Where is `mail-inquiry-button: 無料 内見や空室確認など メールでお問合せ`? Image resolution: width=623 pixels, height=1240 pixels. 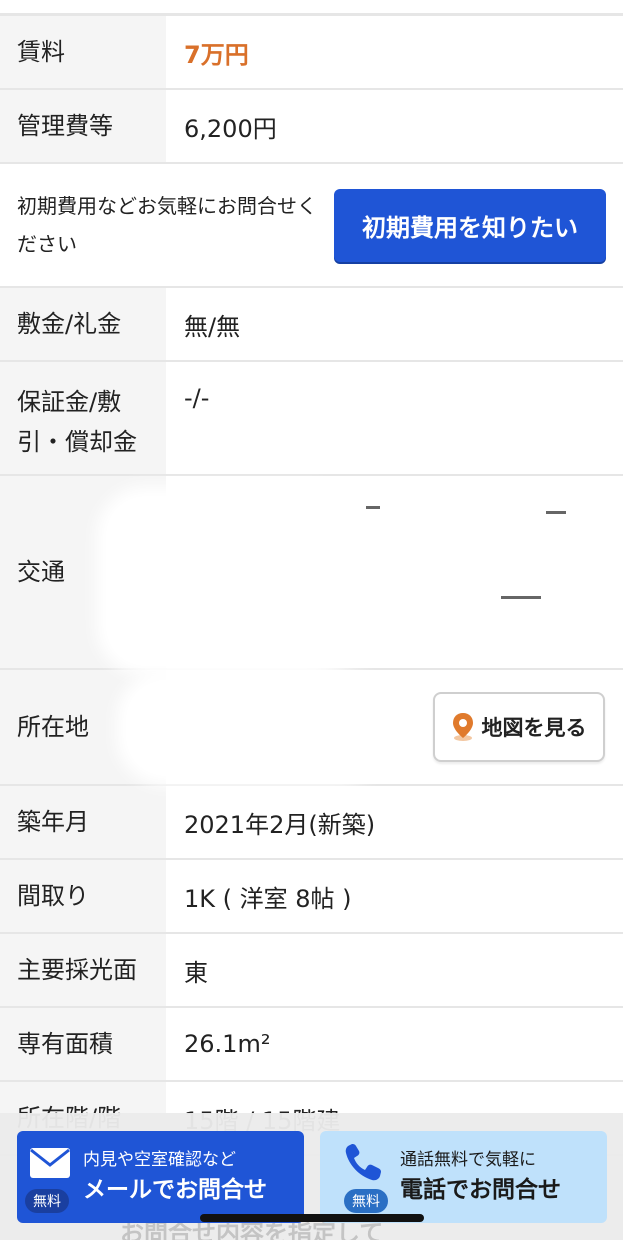 mail-inquiry-button: 無料 内見や空室確認など メールでお問合せ is located at coordinates (160, 1177).